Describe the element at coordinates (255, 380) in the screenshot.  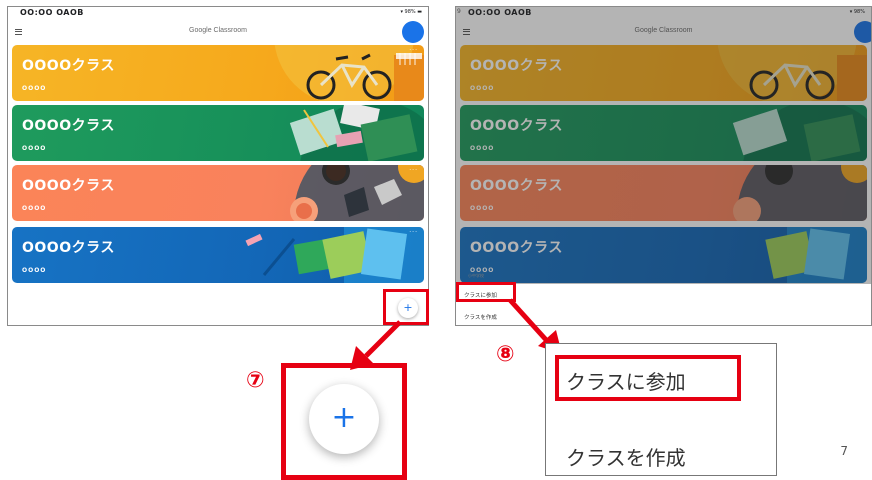
I see `step-7-label: ⑦` at that location.